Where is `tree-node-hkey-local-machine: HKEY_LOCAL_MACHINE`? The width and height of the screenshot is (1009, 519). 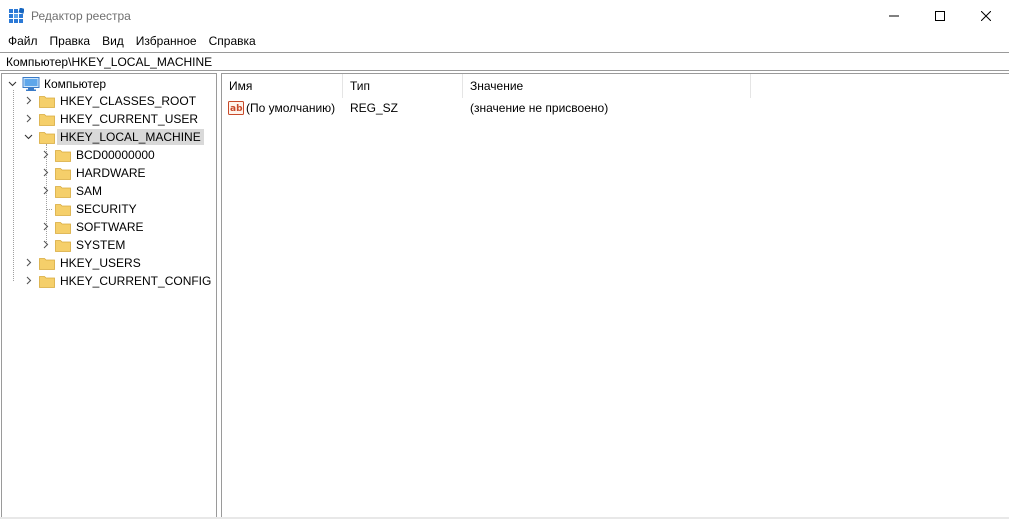
tree-node-hkey-local-machine: HKEY_LOCAL_MACHINE is located at coordinates (130, 137).